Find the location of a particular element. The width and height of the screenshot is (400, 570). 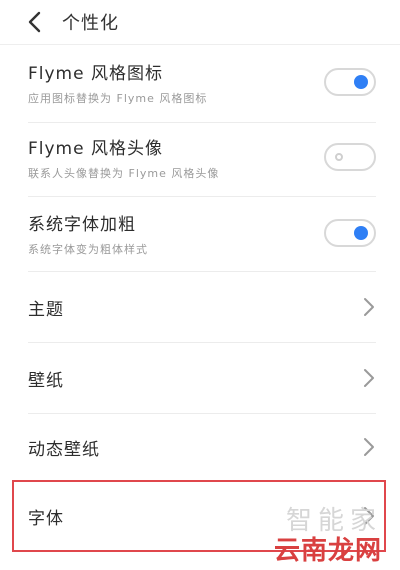

setting-flyme-avatar-title: Flyme 风格头像 is located at coordinates (95, 148).